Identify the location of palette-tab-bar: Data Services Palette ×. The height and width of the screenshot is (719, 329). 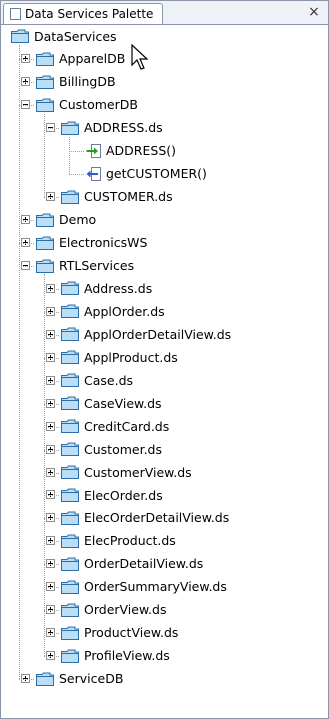
(164, 13).